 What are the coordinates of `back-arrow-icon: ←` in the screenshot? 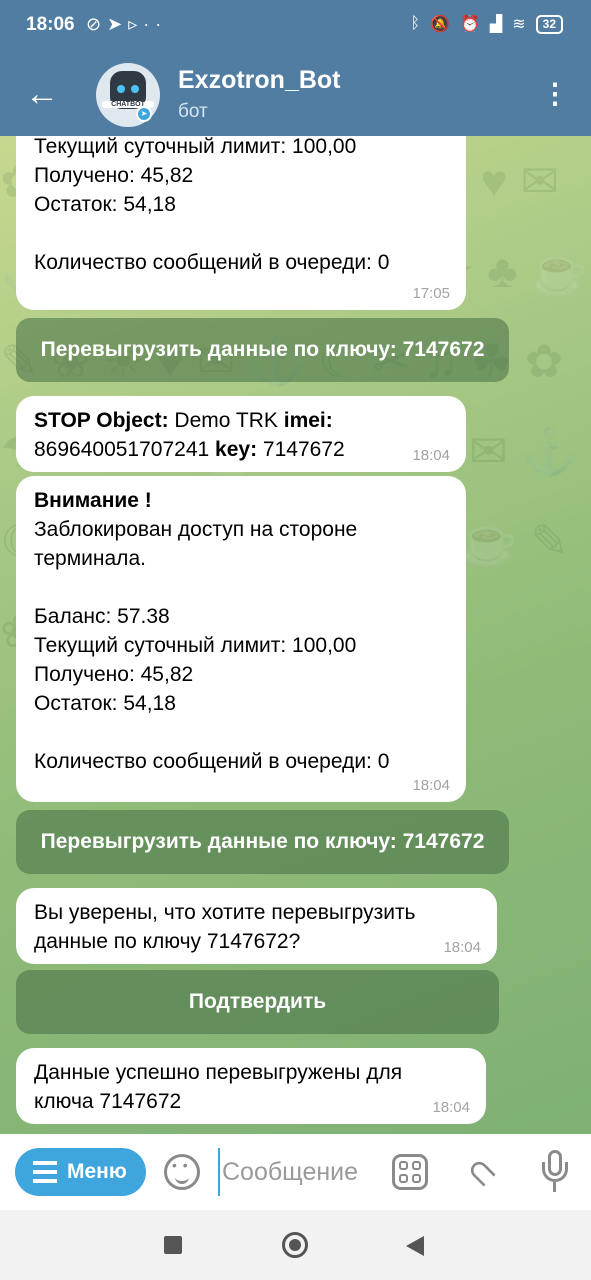 It's located at (42, 94).